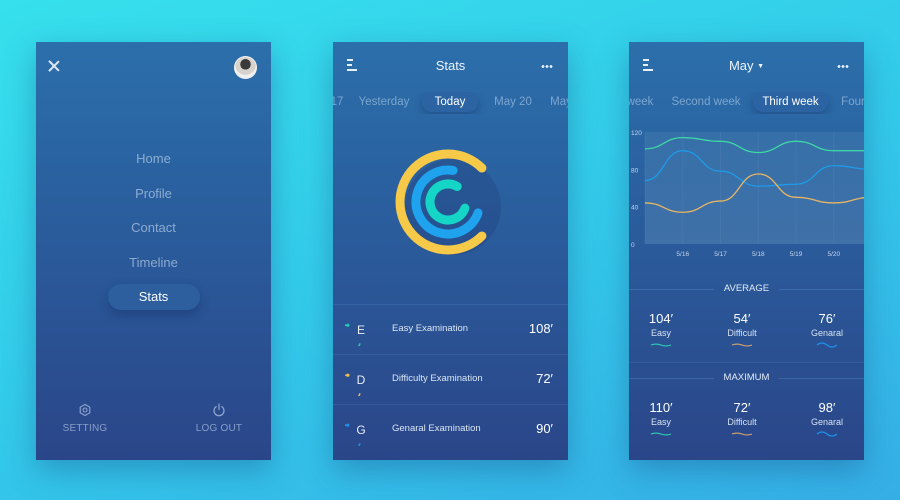 The width and height of the screenshot is (900, 500). Describe the element at coordinates (154, 159) in the screenshot. I see `nav-item-home: Home` at that location.